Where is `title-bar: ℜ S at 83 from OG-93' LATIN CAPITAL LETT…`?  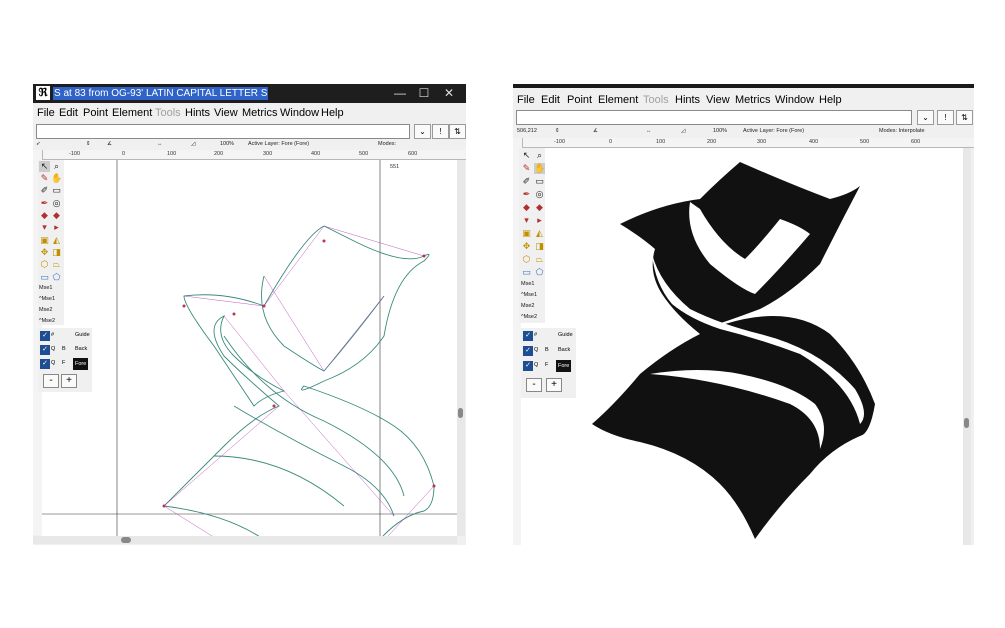
title-bar: ℜ S at 83 from OG-93' LATIN CAPITAL LETT… is located at coordinates (249, 93).